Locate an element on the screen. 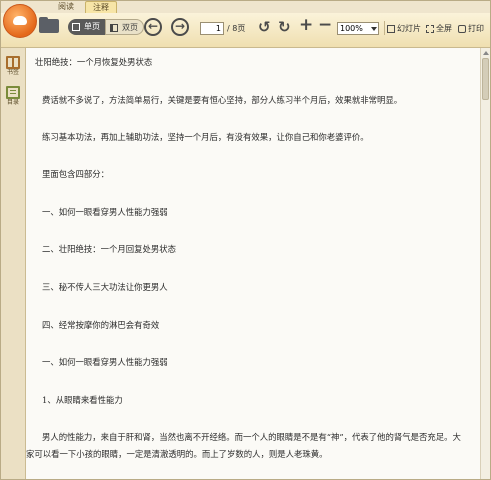  printer-icon is located at coordinates (462, 28).